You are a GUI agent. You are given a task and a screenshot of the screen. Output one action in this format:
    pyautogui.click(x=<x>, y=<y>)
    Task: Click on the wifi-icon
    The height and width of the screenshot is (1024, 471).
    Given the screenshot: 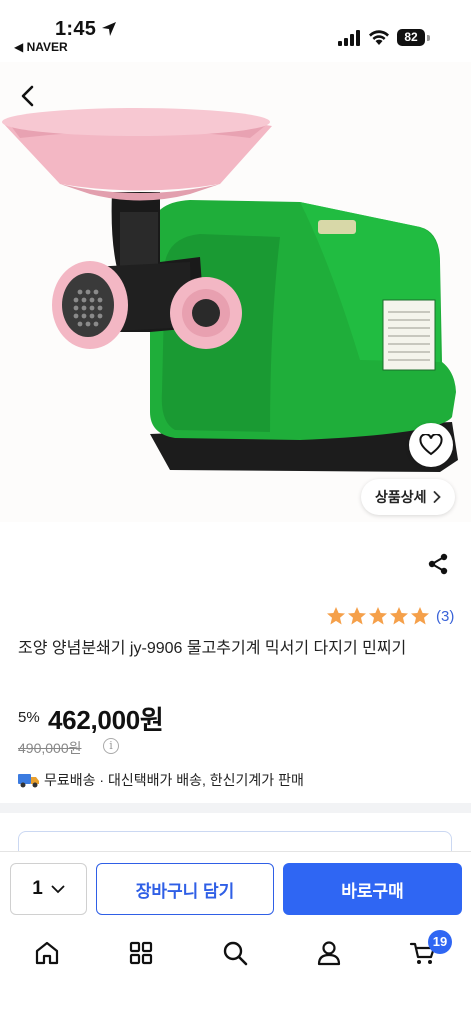 What is the action you would take?
    pyautogui.click(x=379, y=37)
    